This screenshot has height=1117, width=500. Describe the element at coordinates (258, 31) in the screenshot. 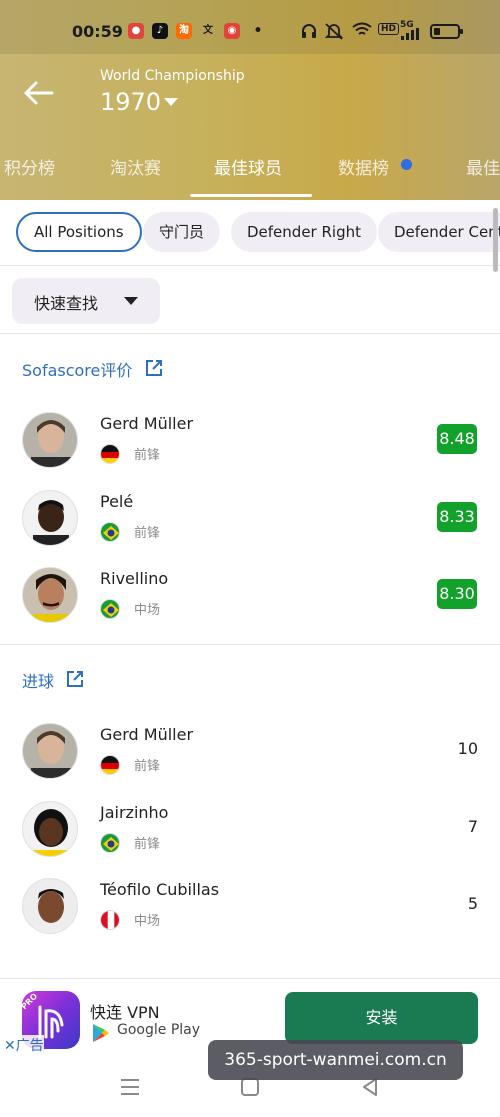

I see `more-notifications-icon: •` at that location.